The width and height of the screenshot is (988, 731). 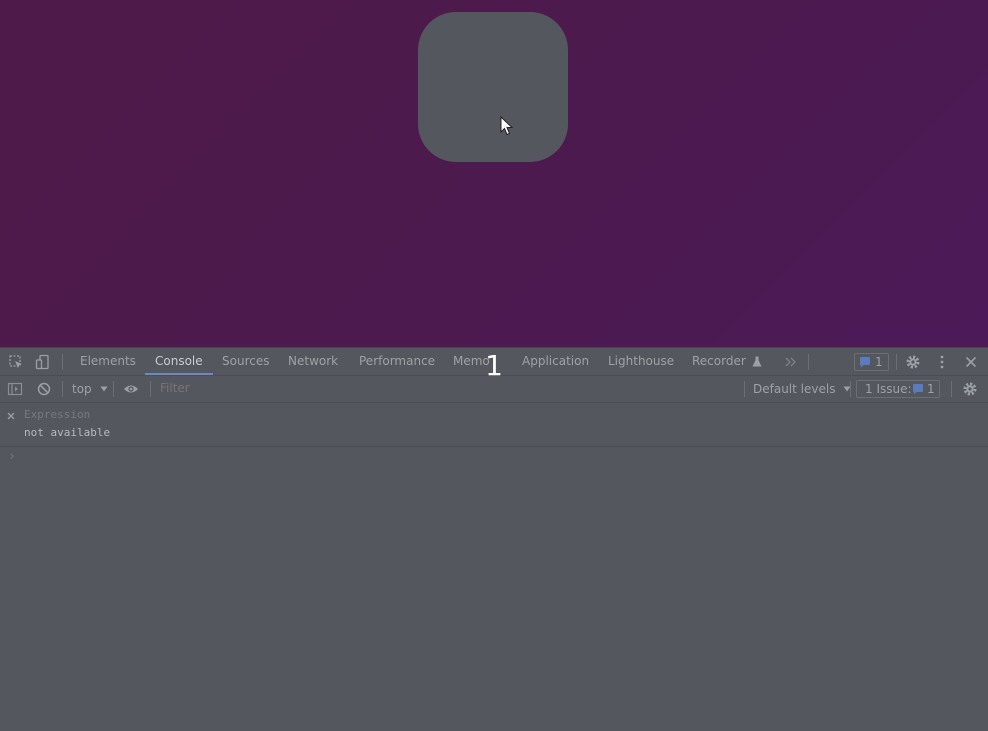 I want to click on issues-button: 1 Issue: 1, so click(x=898, y=389).